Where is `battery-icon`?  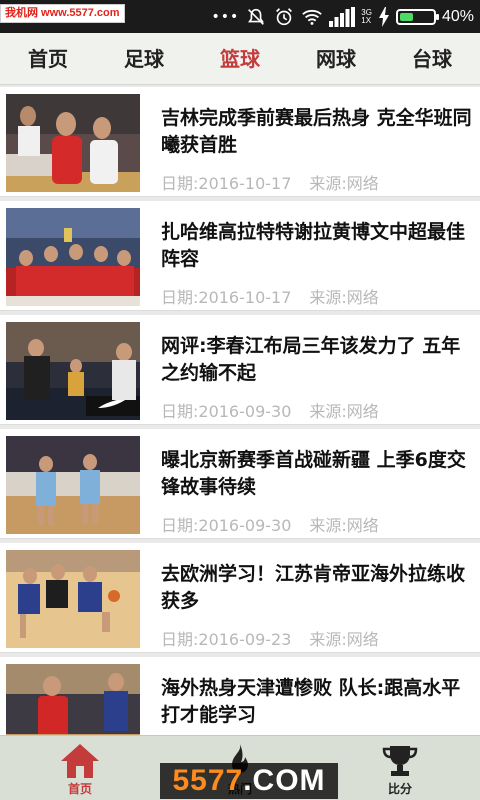
battery-icon is located at coordinates (417, 17).